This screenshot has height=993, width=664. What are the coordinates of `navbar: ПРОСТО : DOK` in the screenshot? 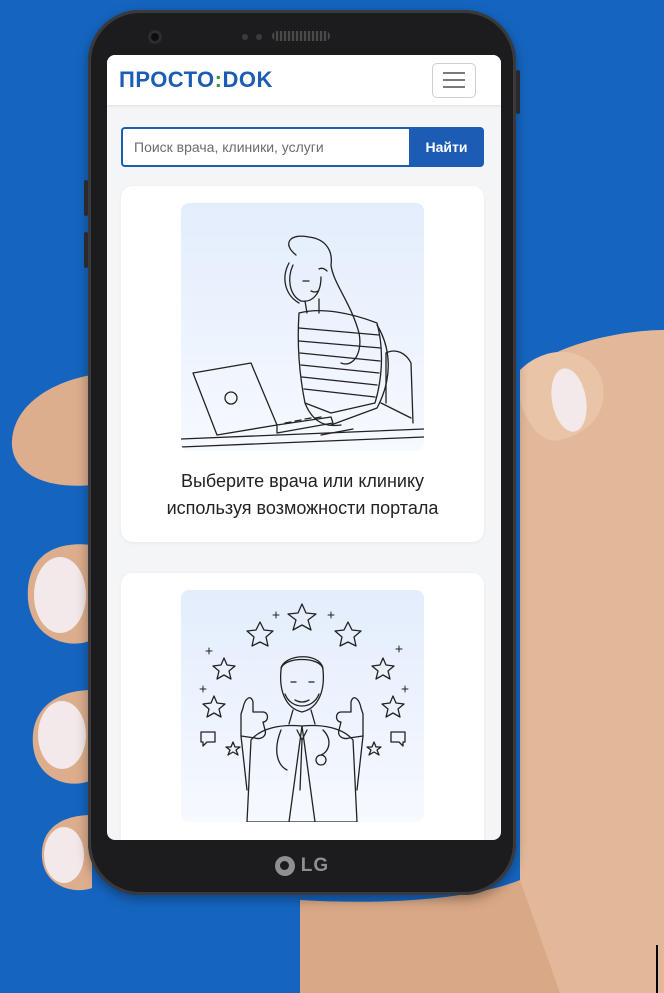 It's located at (304, 80).